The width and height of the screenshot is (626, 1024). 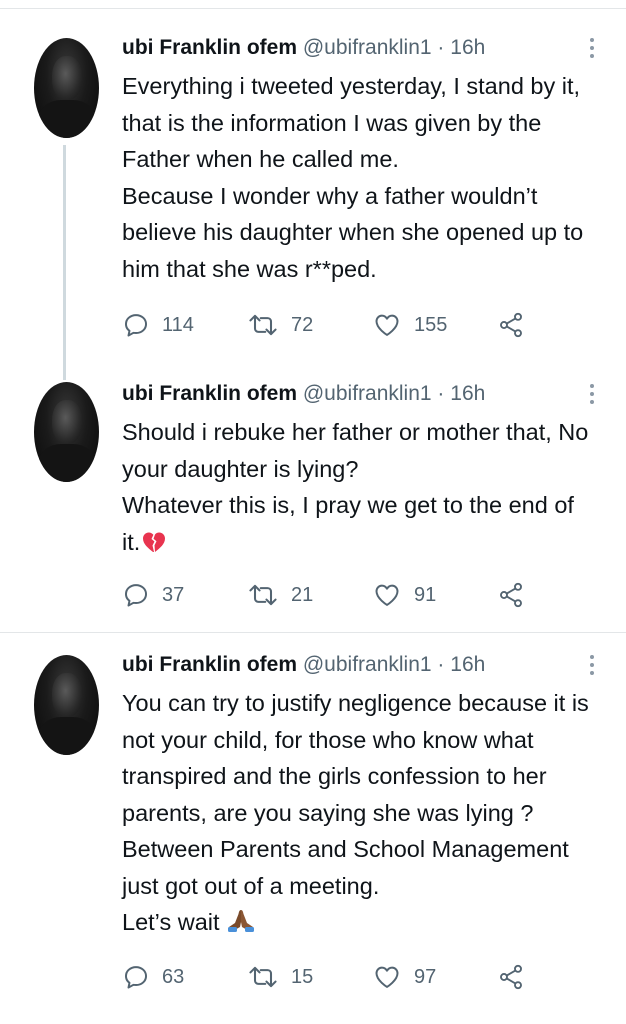 I want to click on tweet-line: Between Parents and School Management, so click(x=345, y=849).